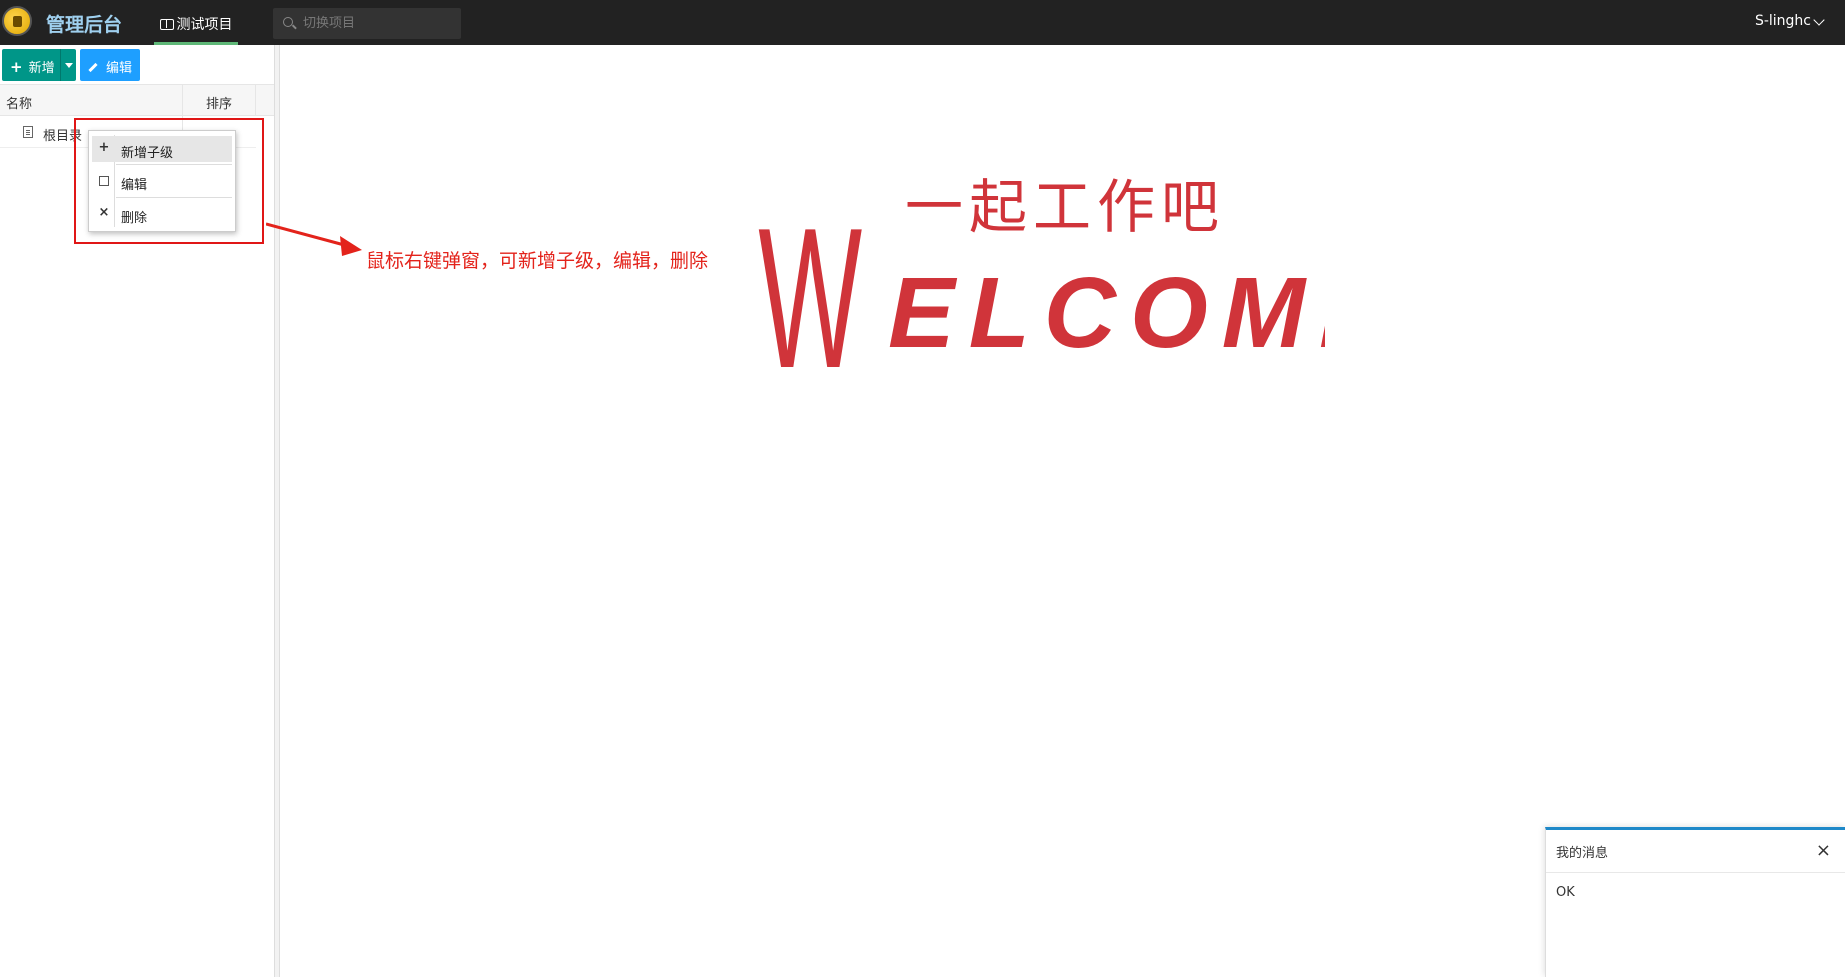  What do you see at coordinates (314, 239) in the screenshot?
I see `annotation-arrow-icon` at bounding box center [314, 239].